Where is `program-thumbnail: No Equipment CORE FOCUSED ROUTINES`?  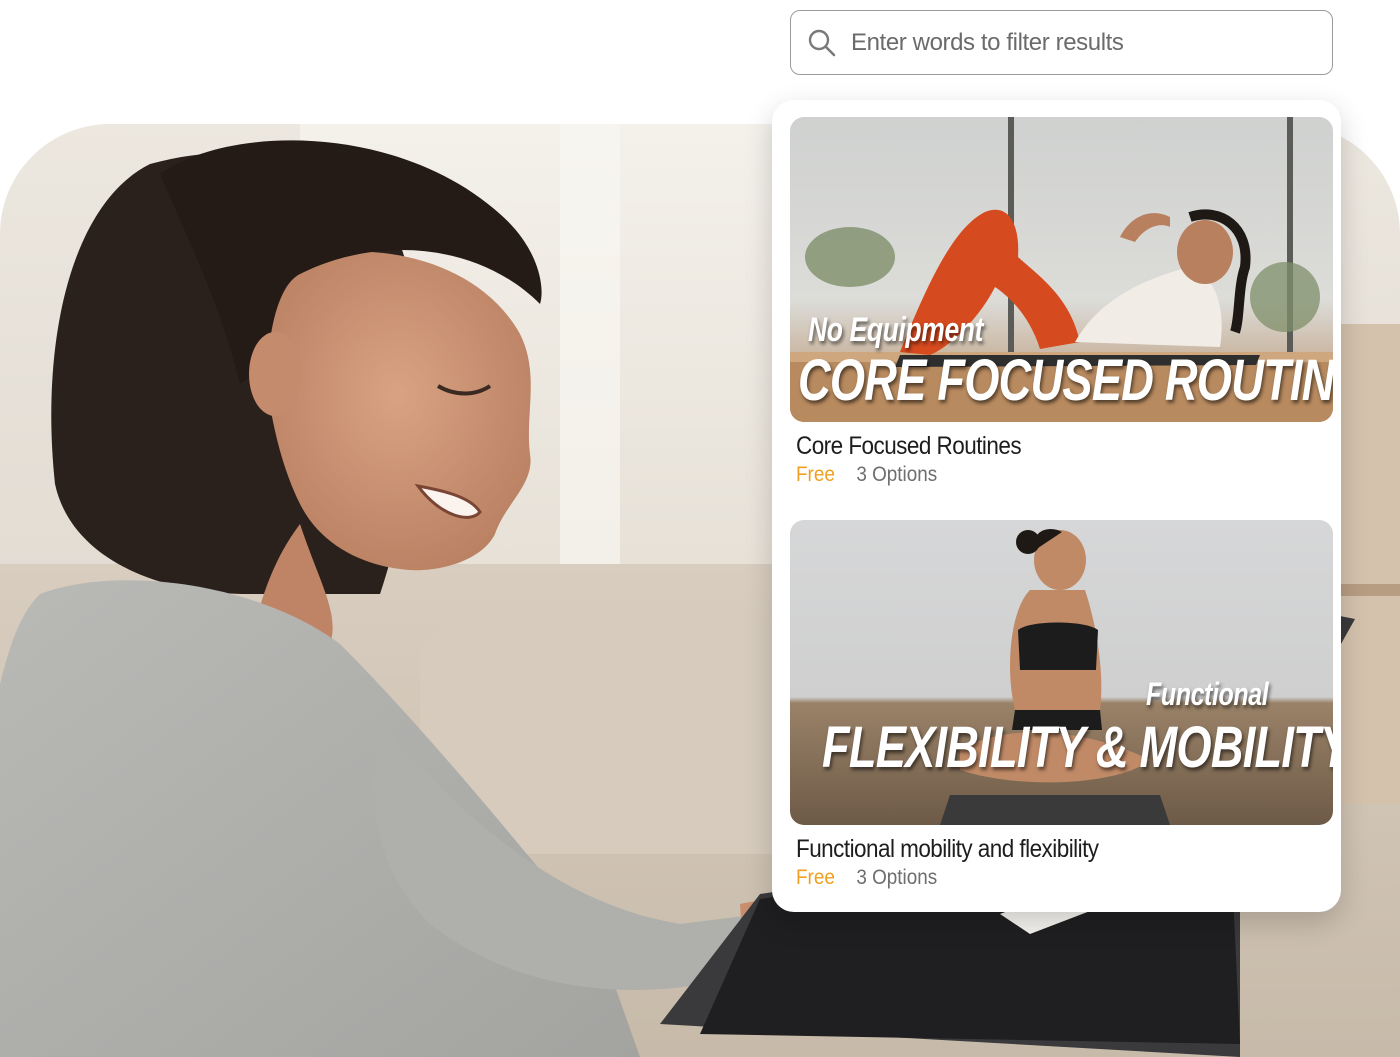 program-thumbnail: No Equipment CORE FOCUSED ROUTINES is located at coordinates (1061, 269).